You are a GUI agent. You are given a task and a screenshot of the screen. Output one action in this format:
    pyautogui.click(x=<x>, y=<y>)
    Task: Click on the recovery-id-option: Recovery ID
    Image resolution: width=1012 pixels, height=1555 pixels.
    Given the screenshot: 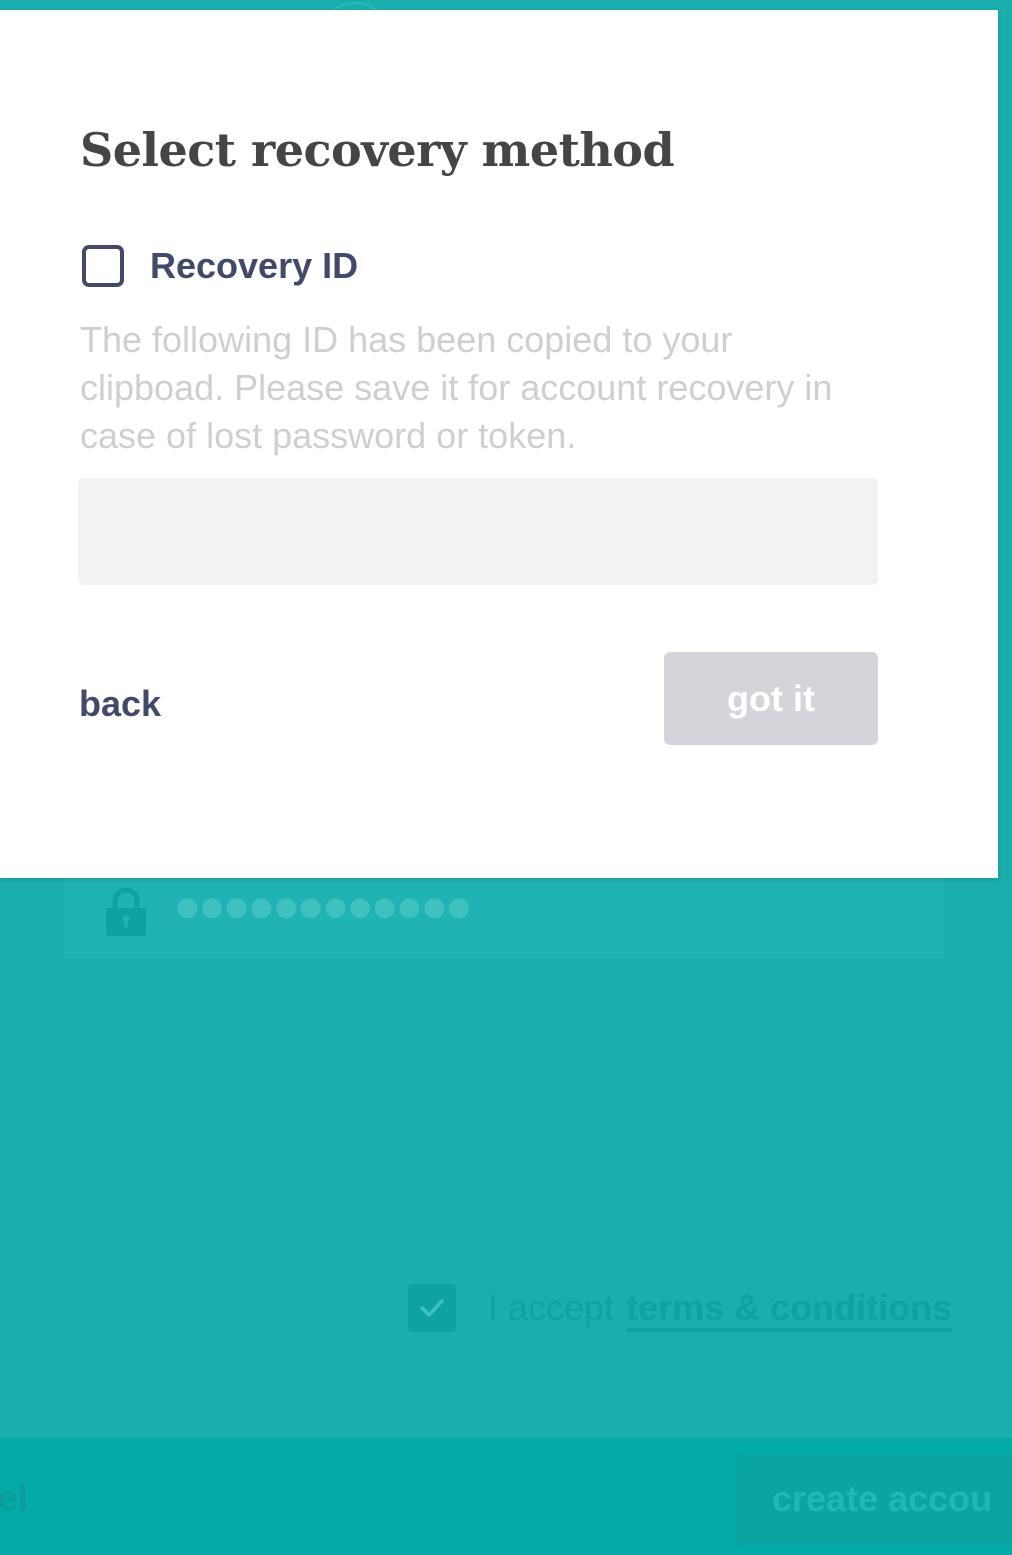 What is the action you would take?
    pyautogui.click(x=220, y=266)
    